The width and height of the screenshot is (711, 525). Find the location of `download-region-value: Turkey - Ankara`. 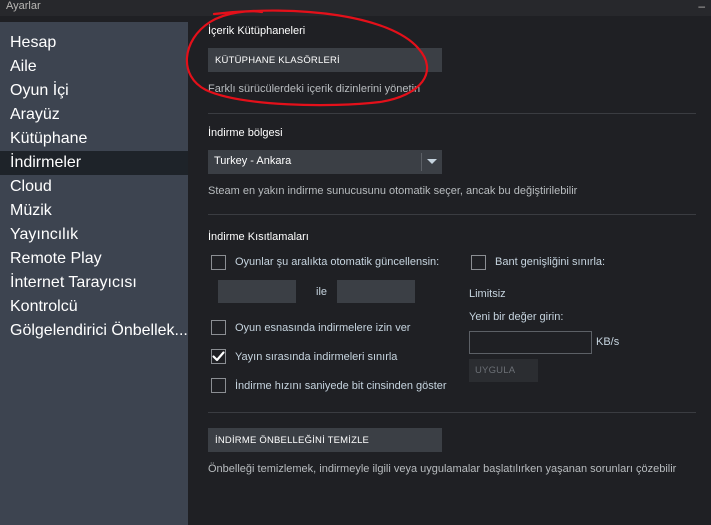

download-region-value: Turkey - Ankara is located at coordinates (253, 161).